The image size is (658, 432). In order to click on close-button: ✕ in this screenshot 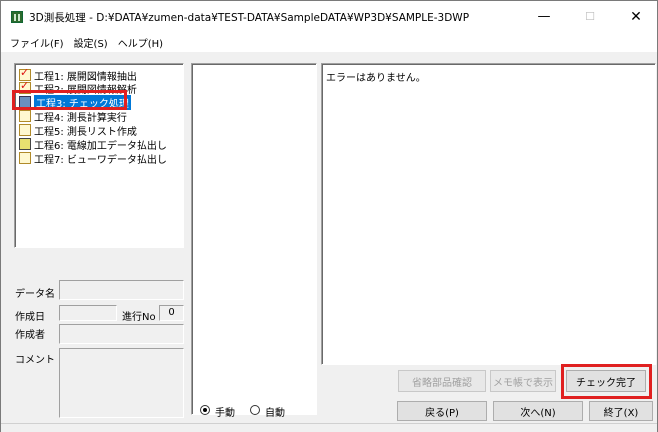, I will do `click(635, 16)`.